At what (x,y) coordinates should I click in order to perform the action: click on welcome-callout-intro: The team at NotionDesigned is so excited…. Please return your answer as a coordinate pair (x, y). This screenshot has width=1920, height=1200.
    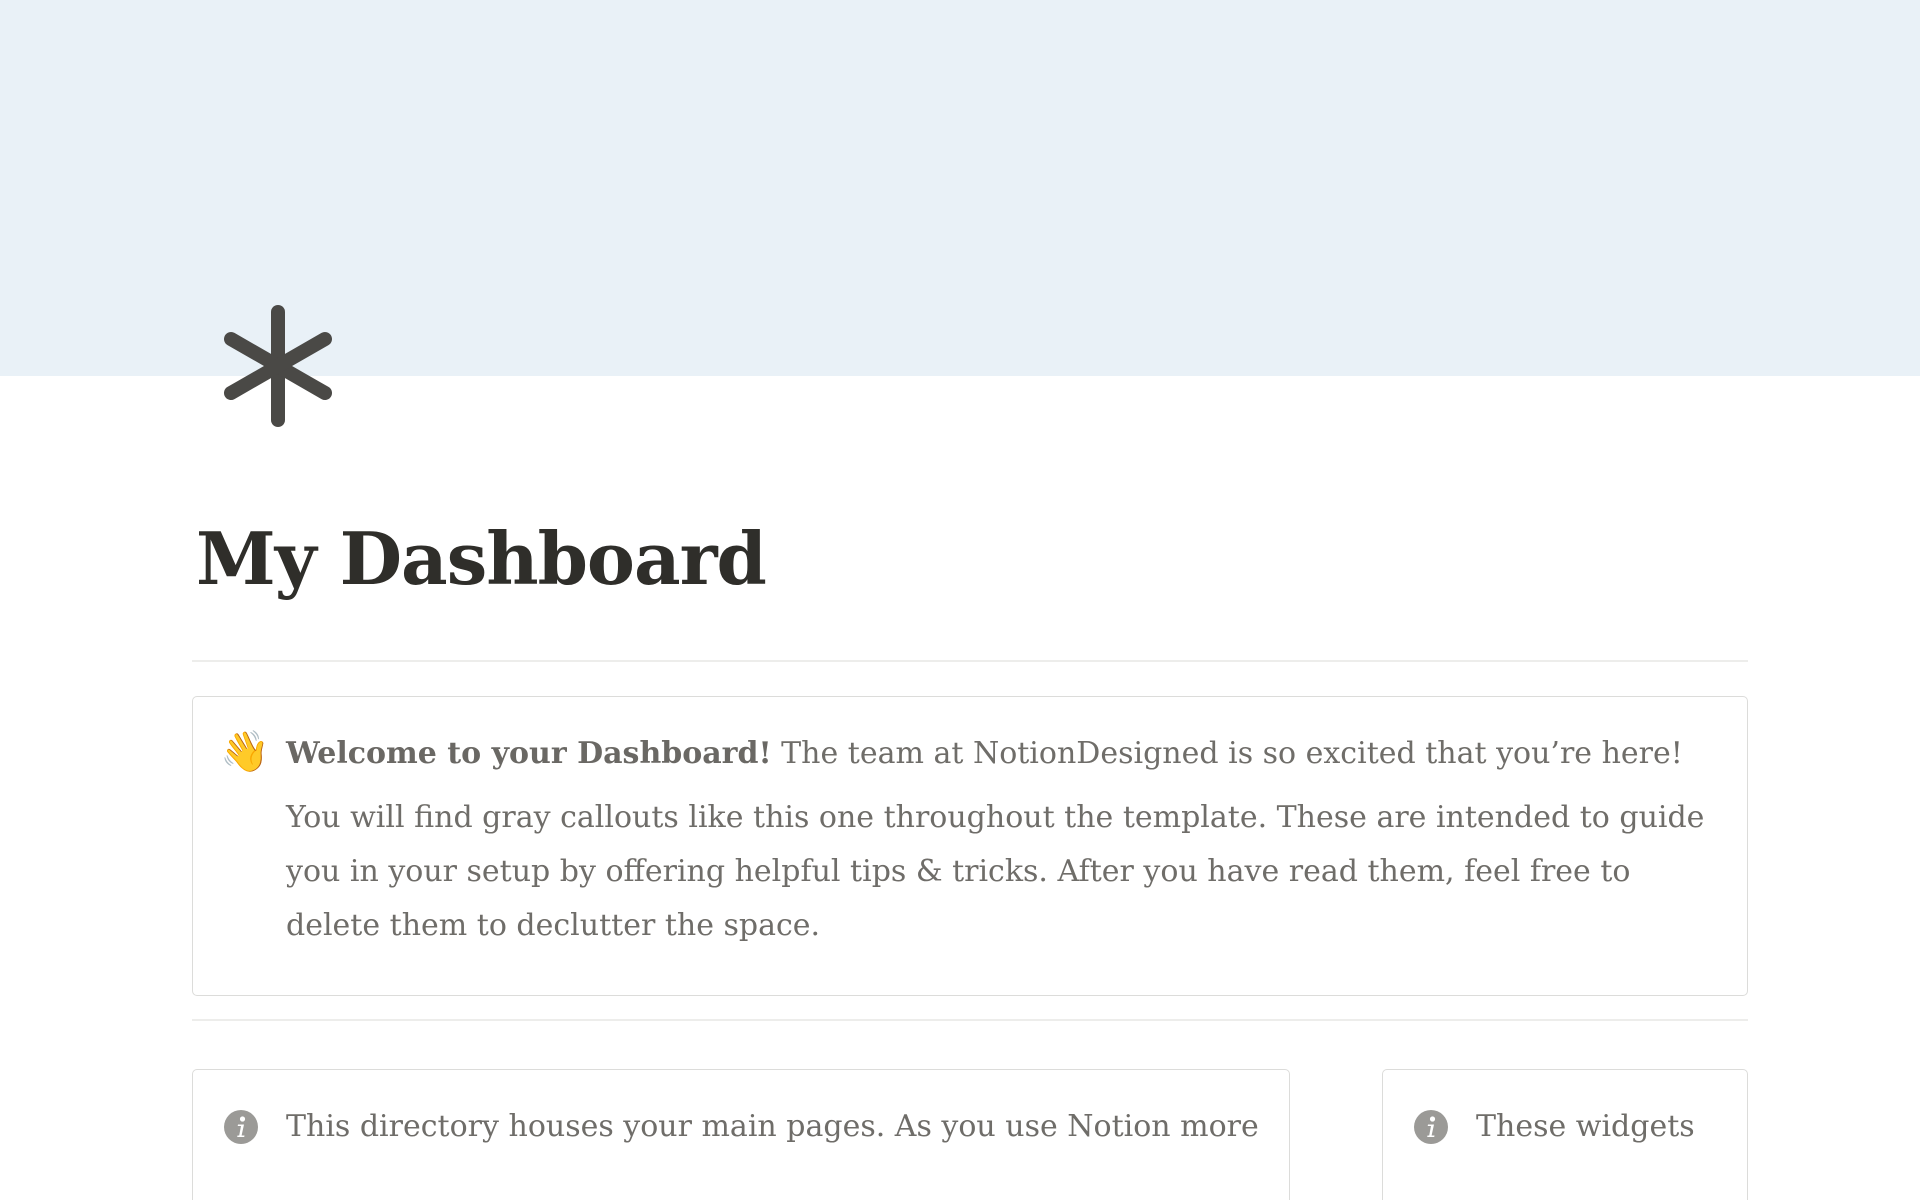
    Looking at the image, I should click on (1227, 753).